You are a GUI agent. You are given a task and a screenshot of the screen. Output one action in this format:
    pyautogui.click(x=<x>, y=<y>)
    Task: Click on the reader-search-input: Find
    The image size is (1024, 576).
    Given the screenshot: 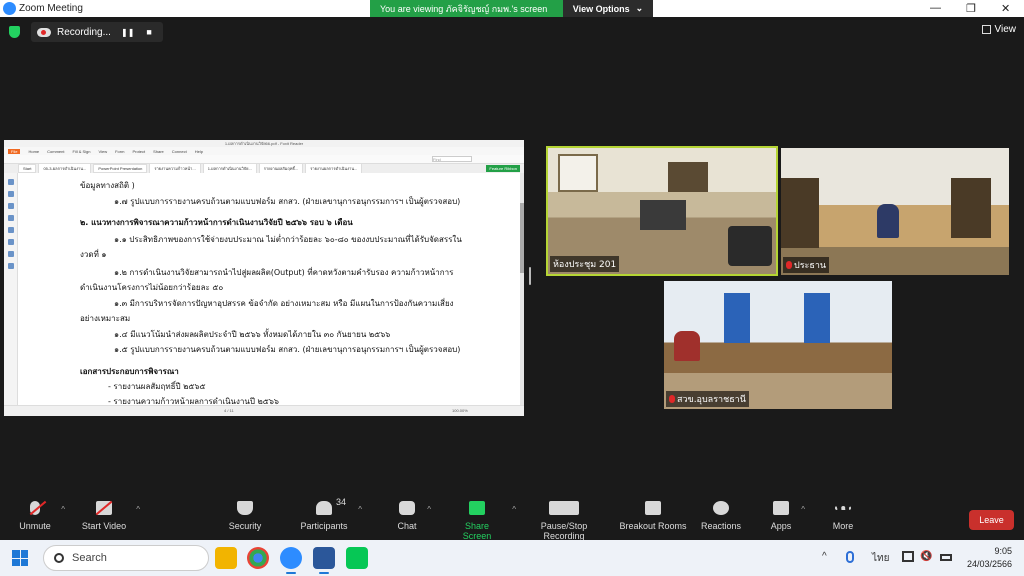 What is the action you would take?
    pyautogui.click(x=452, y=159)
    